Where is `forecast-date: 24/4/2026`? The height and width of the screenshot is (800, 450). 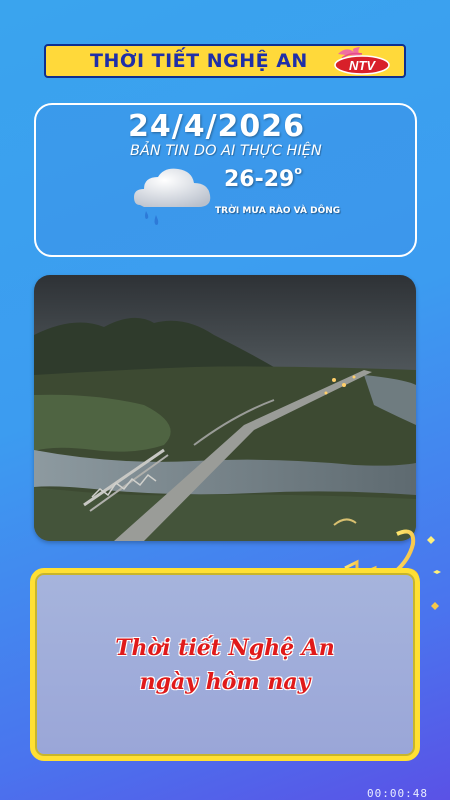 forecast-date: 24/4/2026 is located at coordinates (217, 126).